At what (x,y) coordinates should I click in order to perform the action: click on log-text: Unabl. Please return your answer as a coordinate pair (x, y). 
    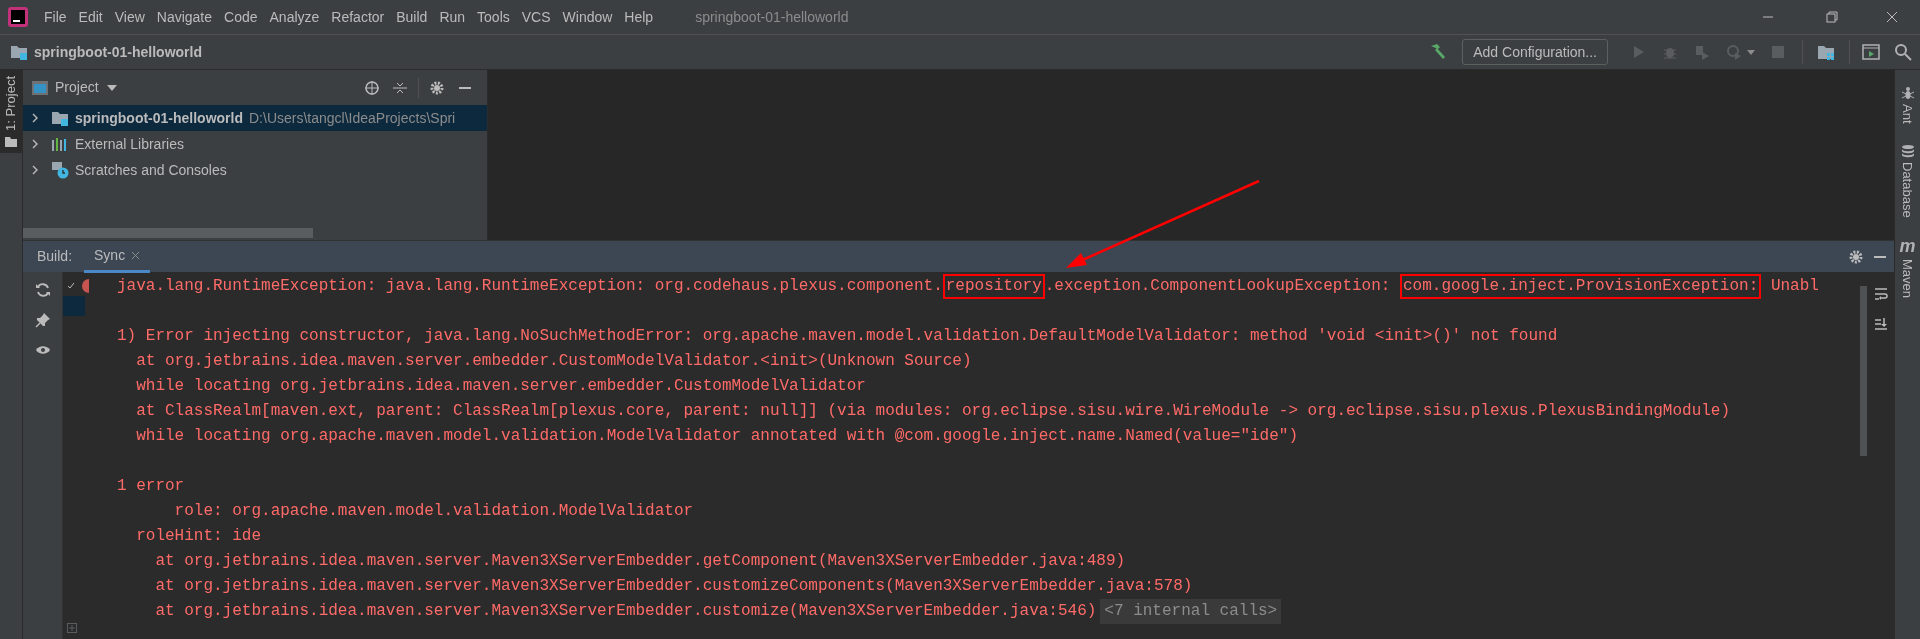
    Looking at the image, I should click on (1794, 286).